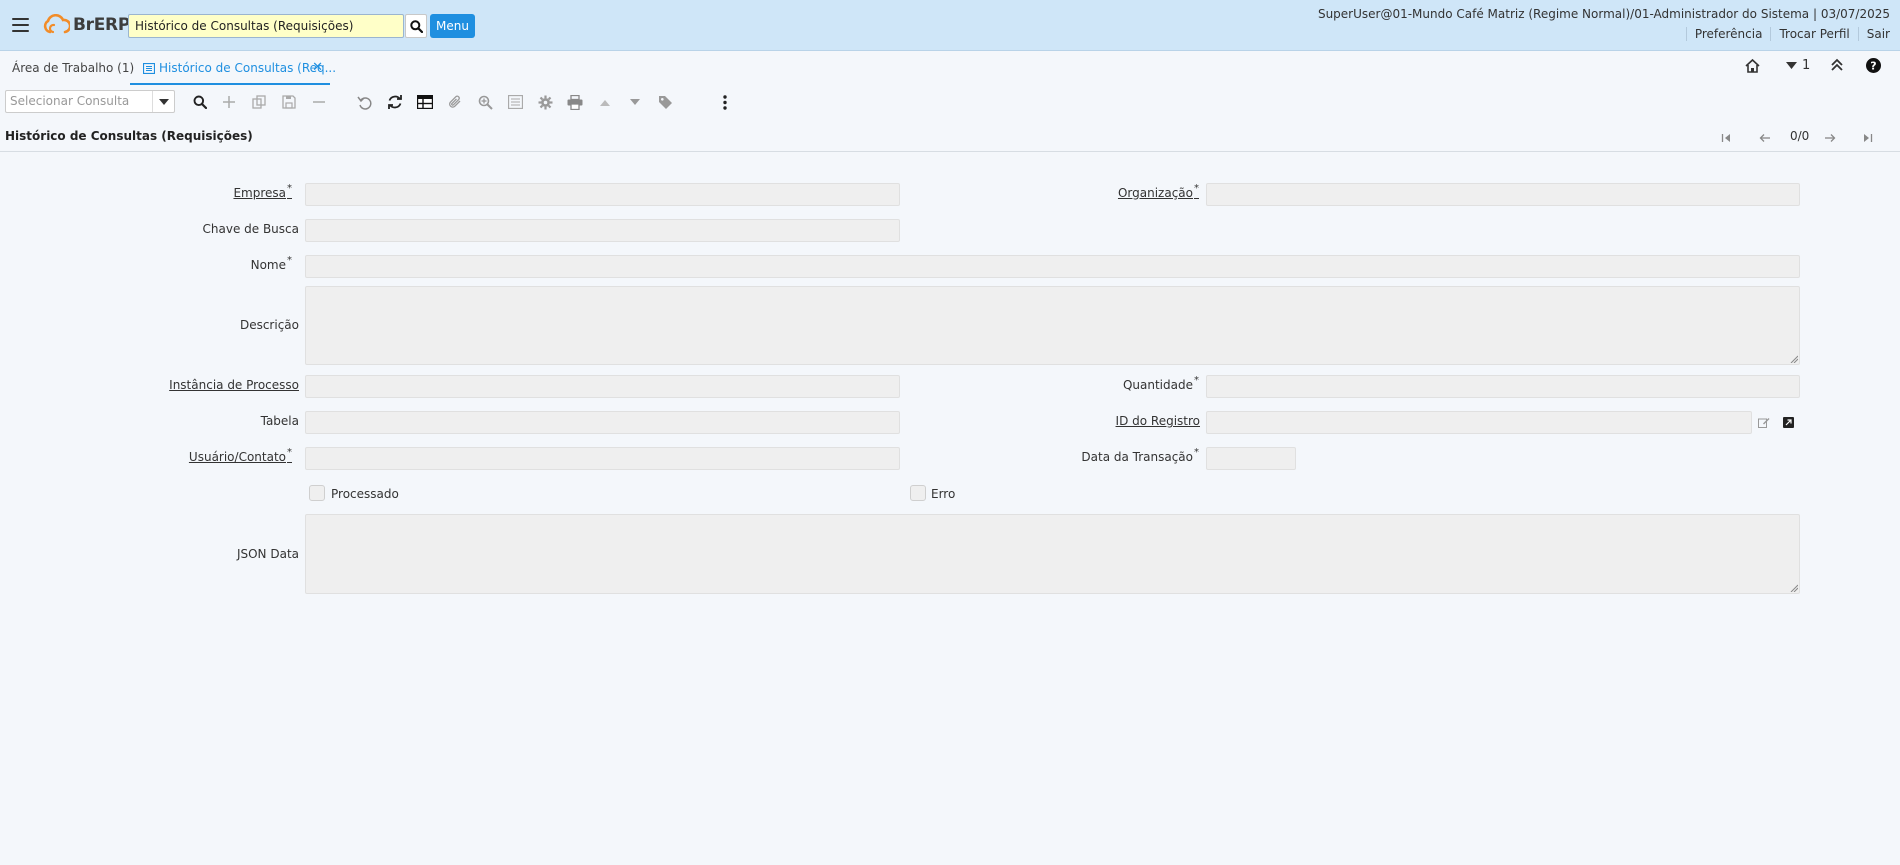 The height and width of the screenshot is (865, 1900). Describe the element at coordinates (1479, 422) in the screenshot. I see `id-registro-field` at that location.